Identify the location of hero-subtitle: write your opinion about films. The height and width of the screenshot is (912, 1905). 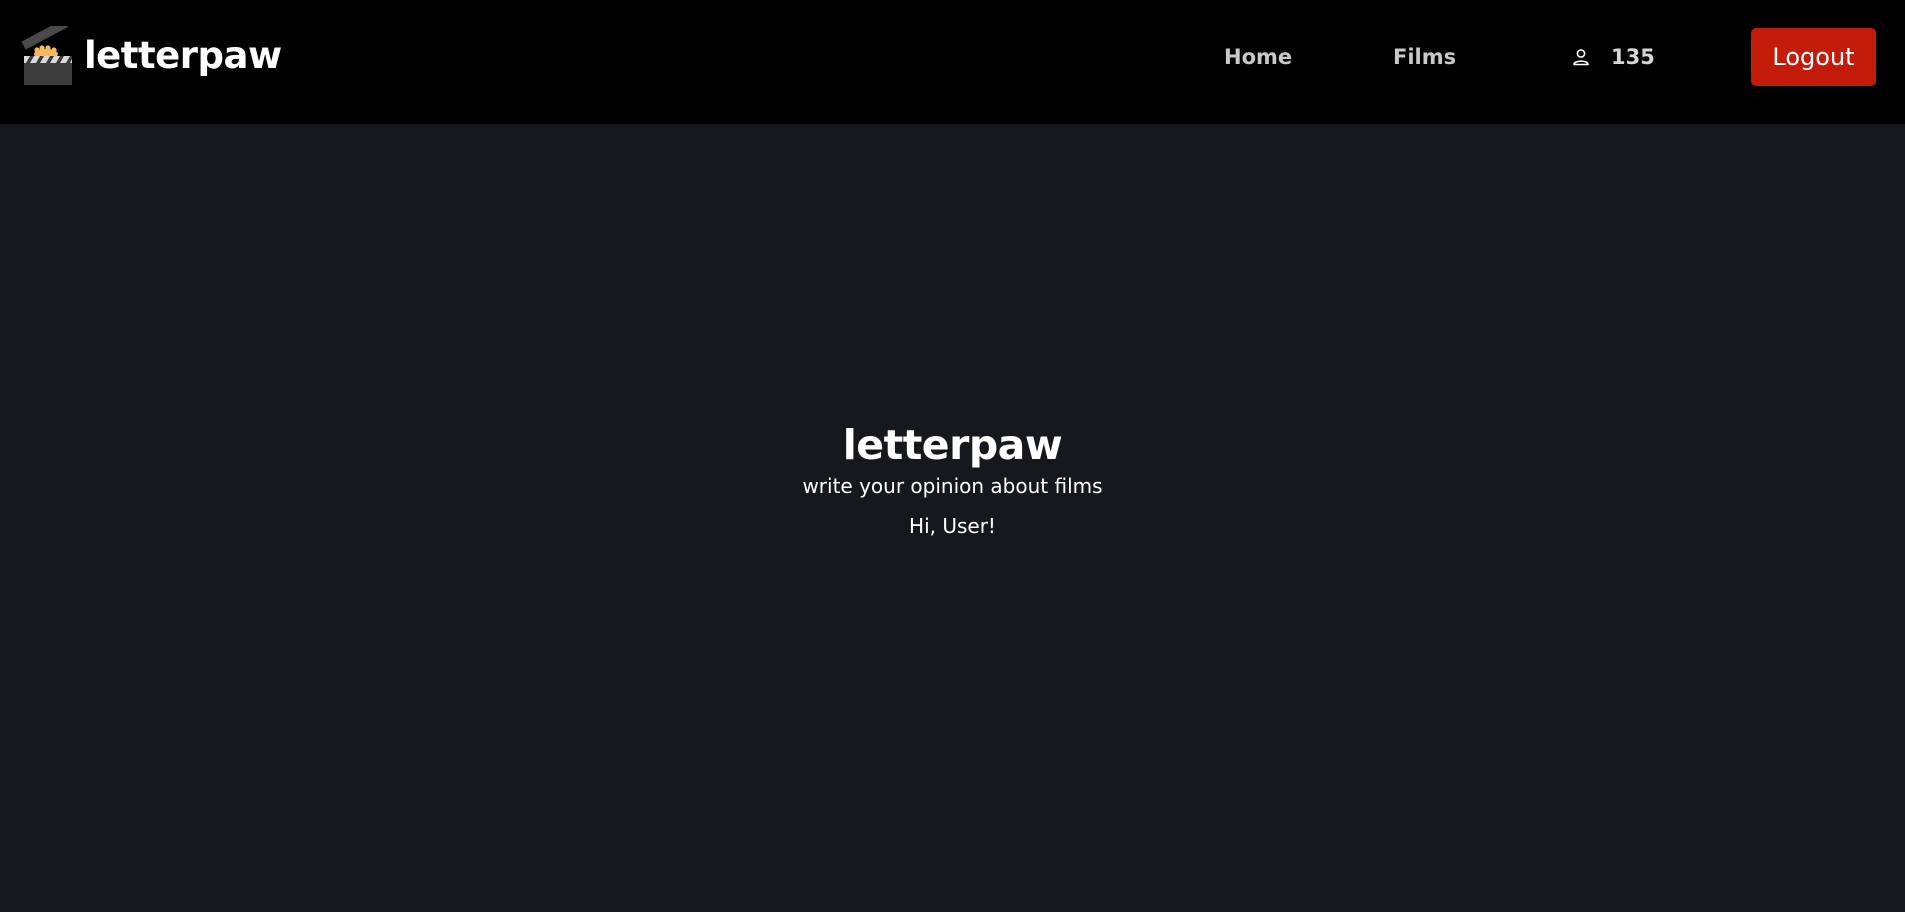
(952, 486).